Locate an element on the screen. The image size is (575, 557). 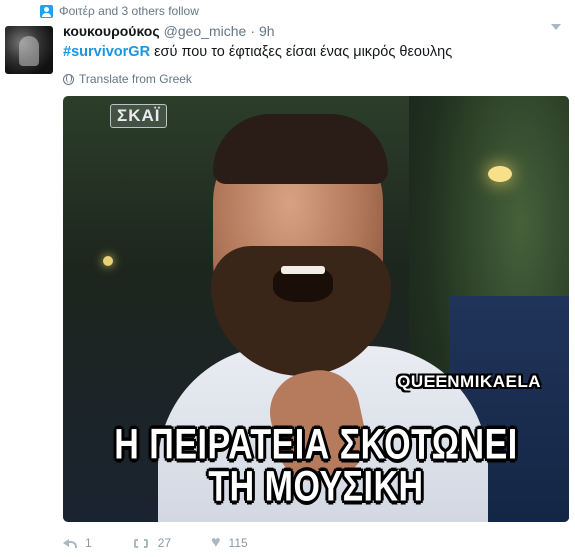
avatar is located at coordinates (29, 50).